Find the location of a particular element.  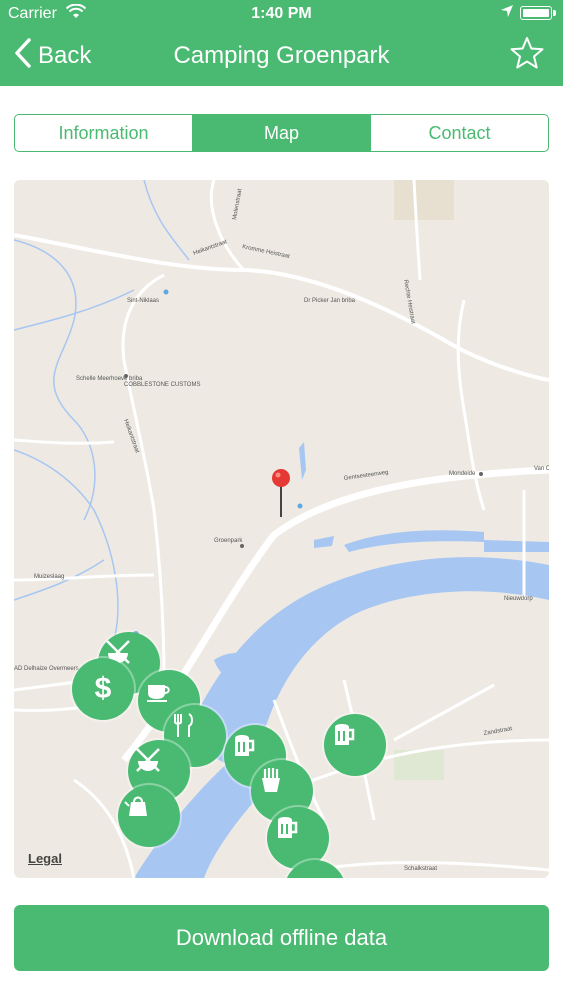

poi-kettle-icon is located at coordinates (149, 816).